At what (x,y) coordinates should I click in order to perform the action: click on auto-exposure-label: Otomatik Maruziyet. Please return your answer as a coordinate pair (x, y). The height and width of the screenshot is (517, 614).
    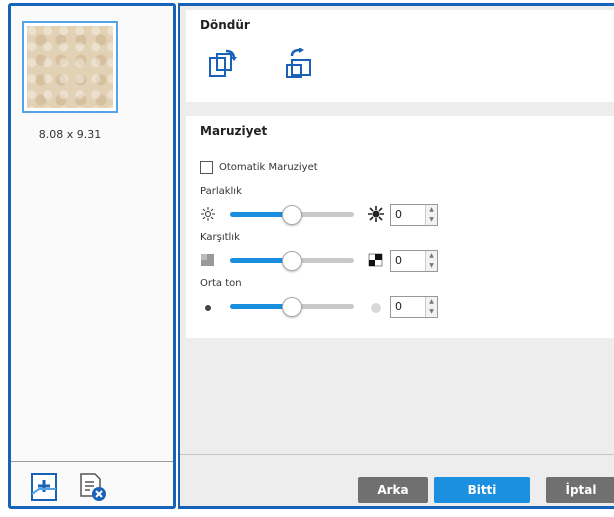
    Looking at the image, I should click on (268, 167).